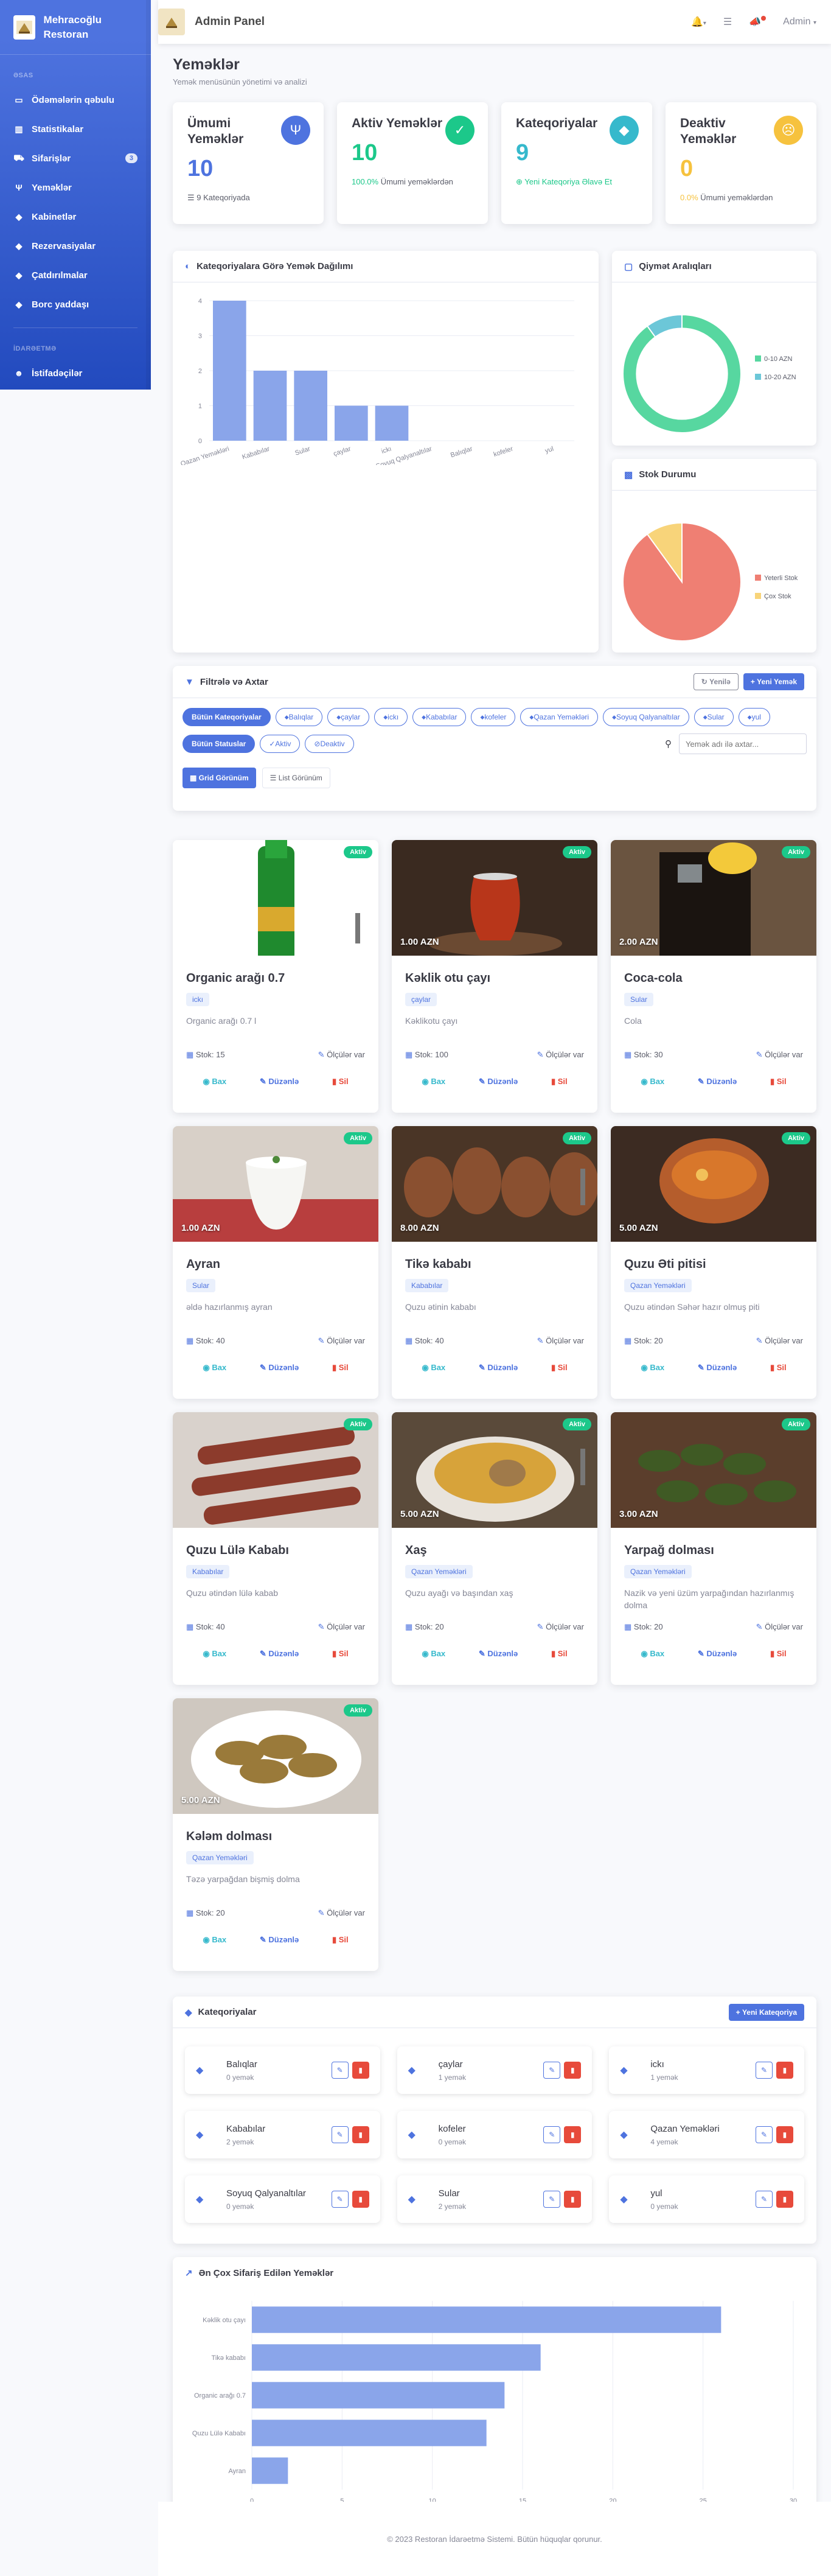  I want to click on stat-card-icon: ◆, so click(624, 130).